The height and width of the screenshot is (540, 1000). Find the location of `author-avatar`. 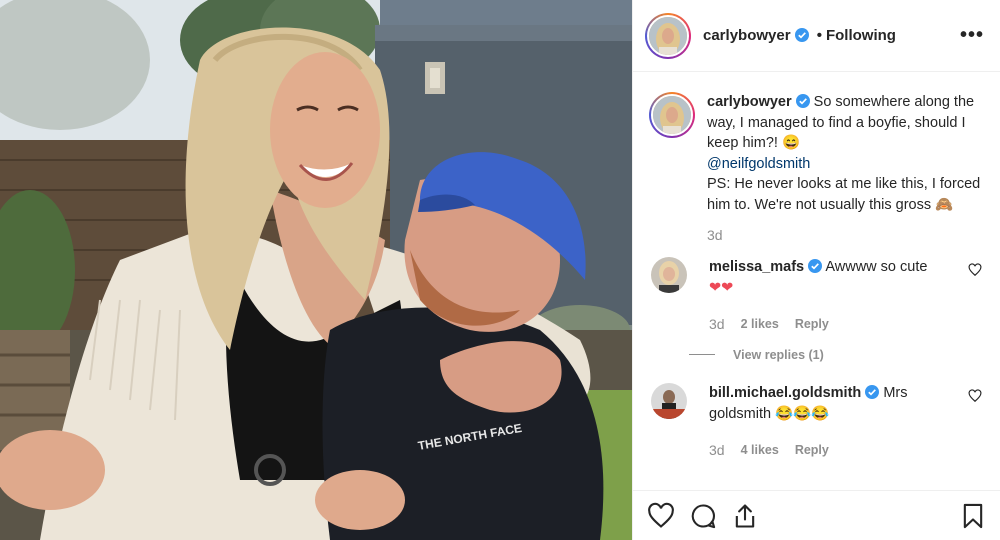

author-avatar is located at coordinates (668, 35).